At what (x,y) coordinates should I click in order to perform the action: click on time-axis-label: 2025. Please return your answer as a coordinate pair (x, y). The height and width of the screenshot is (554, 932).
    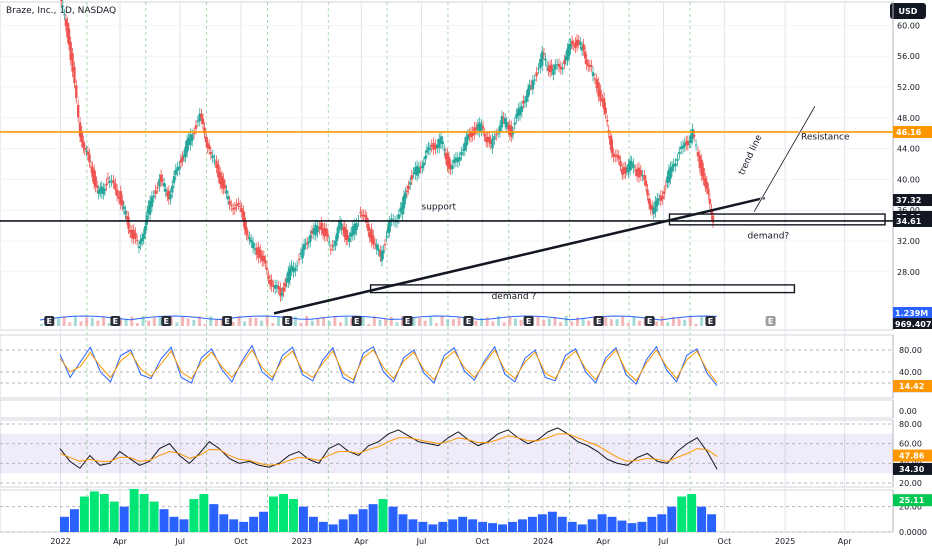
    Looking at the image, I should click on (785, 541).